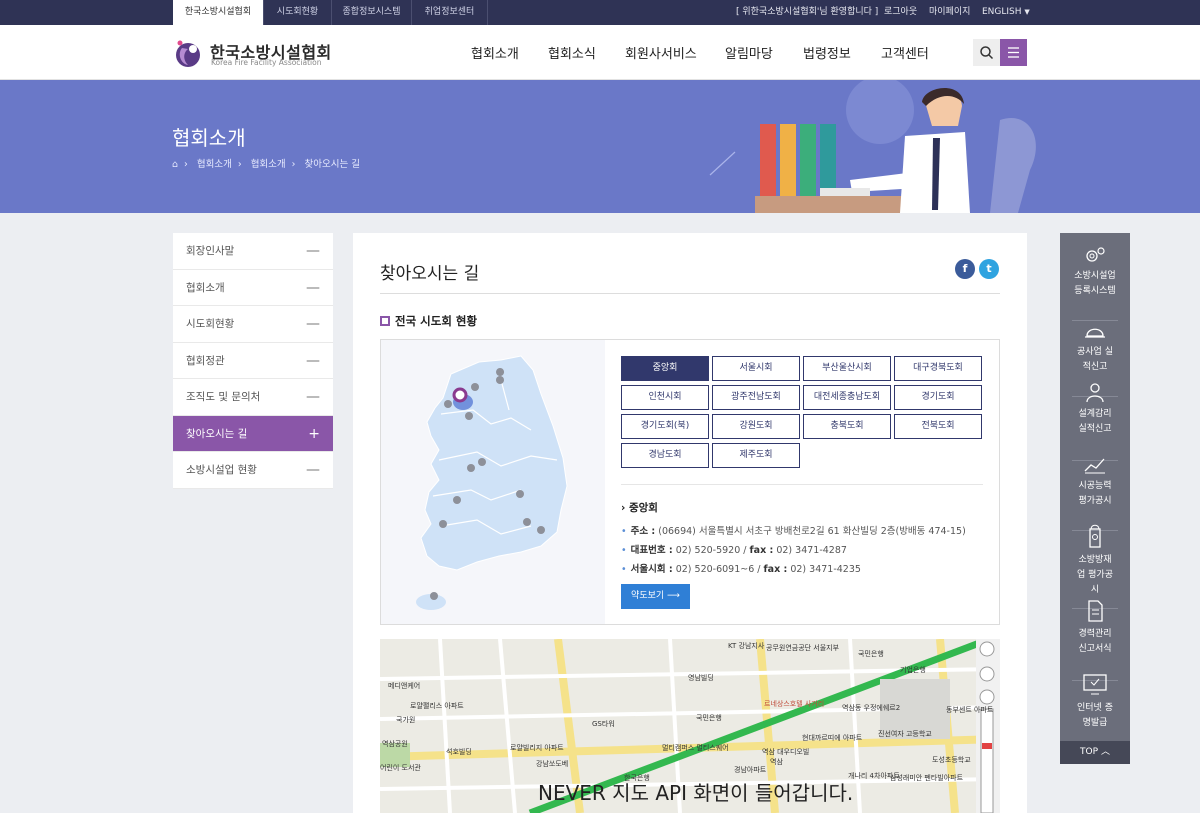  Describe the element at coordinates (802, 484) in the screenshot. I see `info-divider` at that location.